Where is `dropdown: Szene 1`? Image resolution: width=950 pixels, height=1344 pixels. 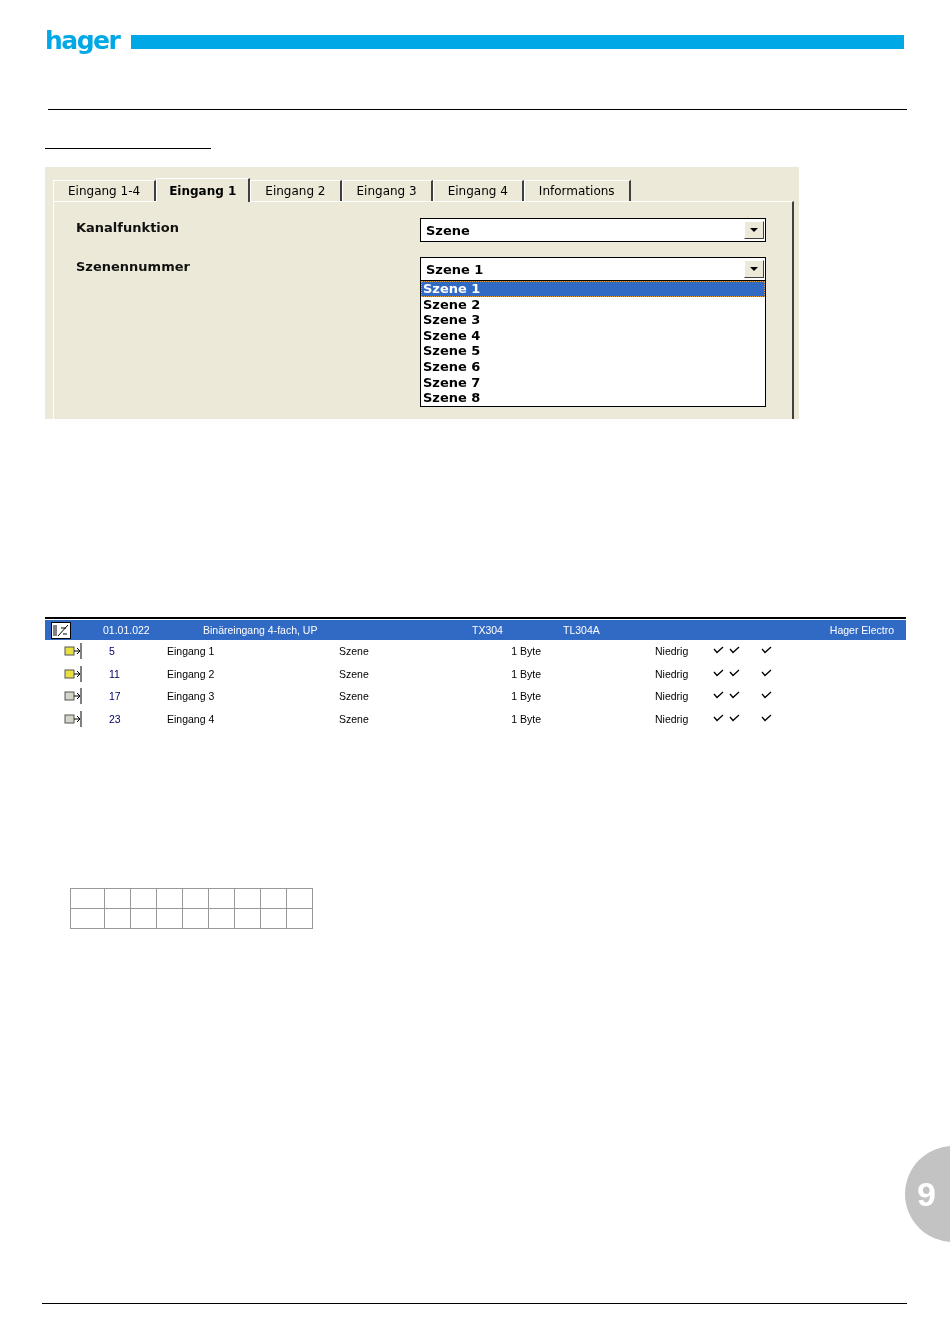
dropdown: Szene 1 is located at coordinates (593, 269).